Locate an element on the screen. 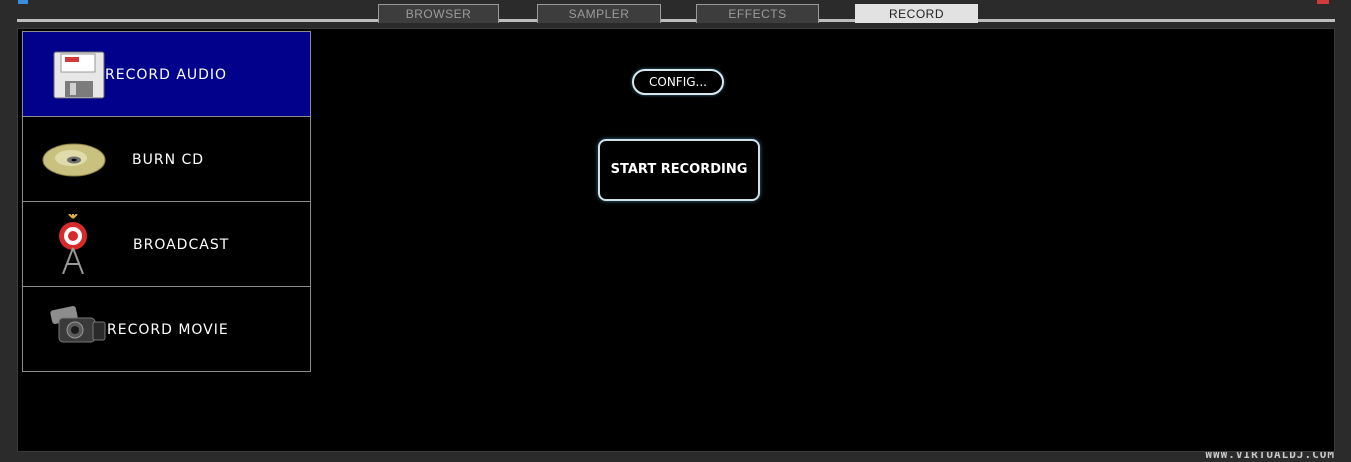  sidebar-item-label: BURN CD is located at coordinates (168, 160).